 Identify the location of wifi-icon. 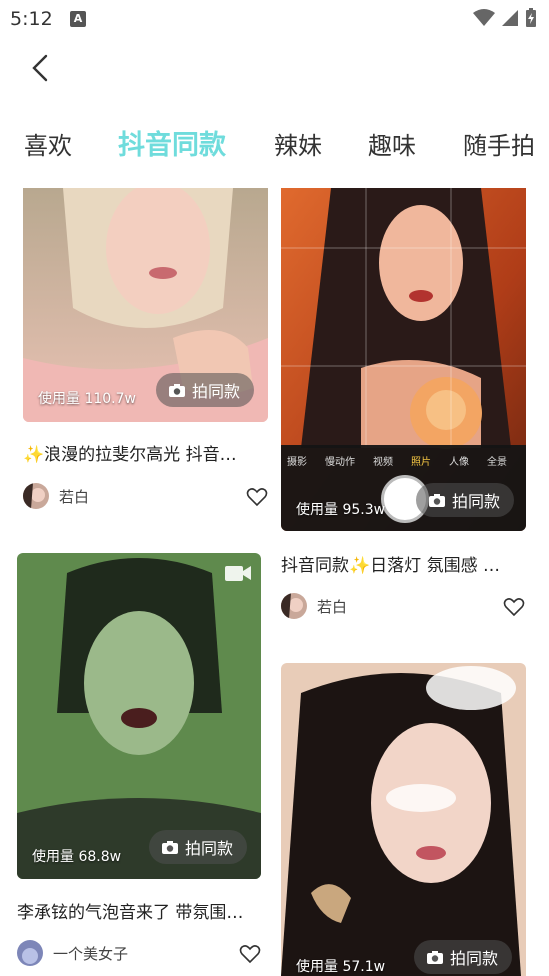
(484, 17).